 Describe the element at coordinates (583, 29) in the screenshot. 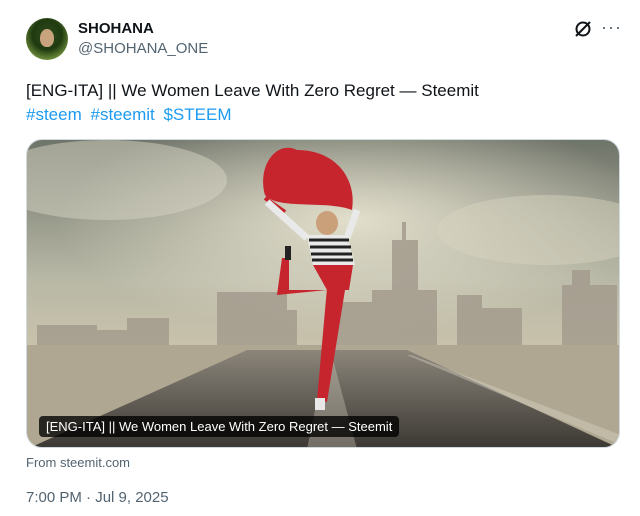

I see `grok-icon` at that location.